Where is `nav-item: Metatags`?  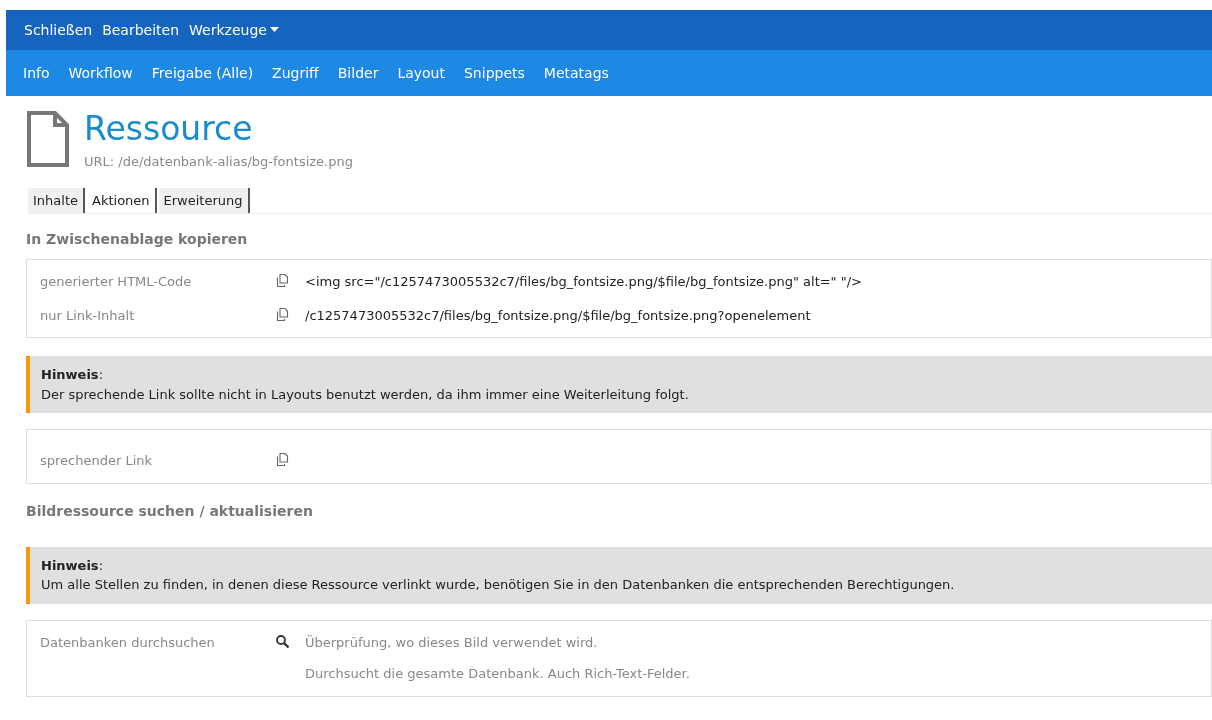
nav-item: Metatags is located at coordinates (576, 73).